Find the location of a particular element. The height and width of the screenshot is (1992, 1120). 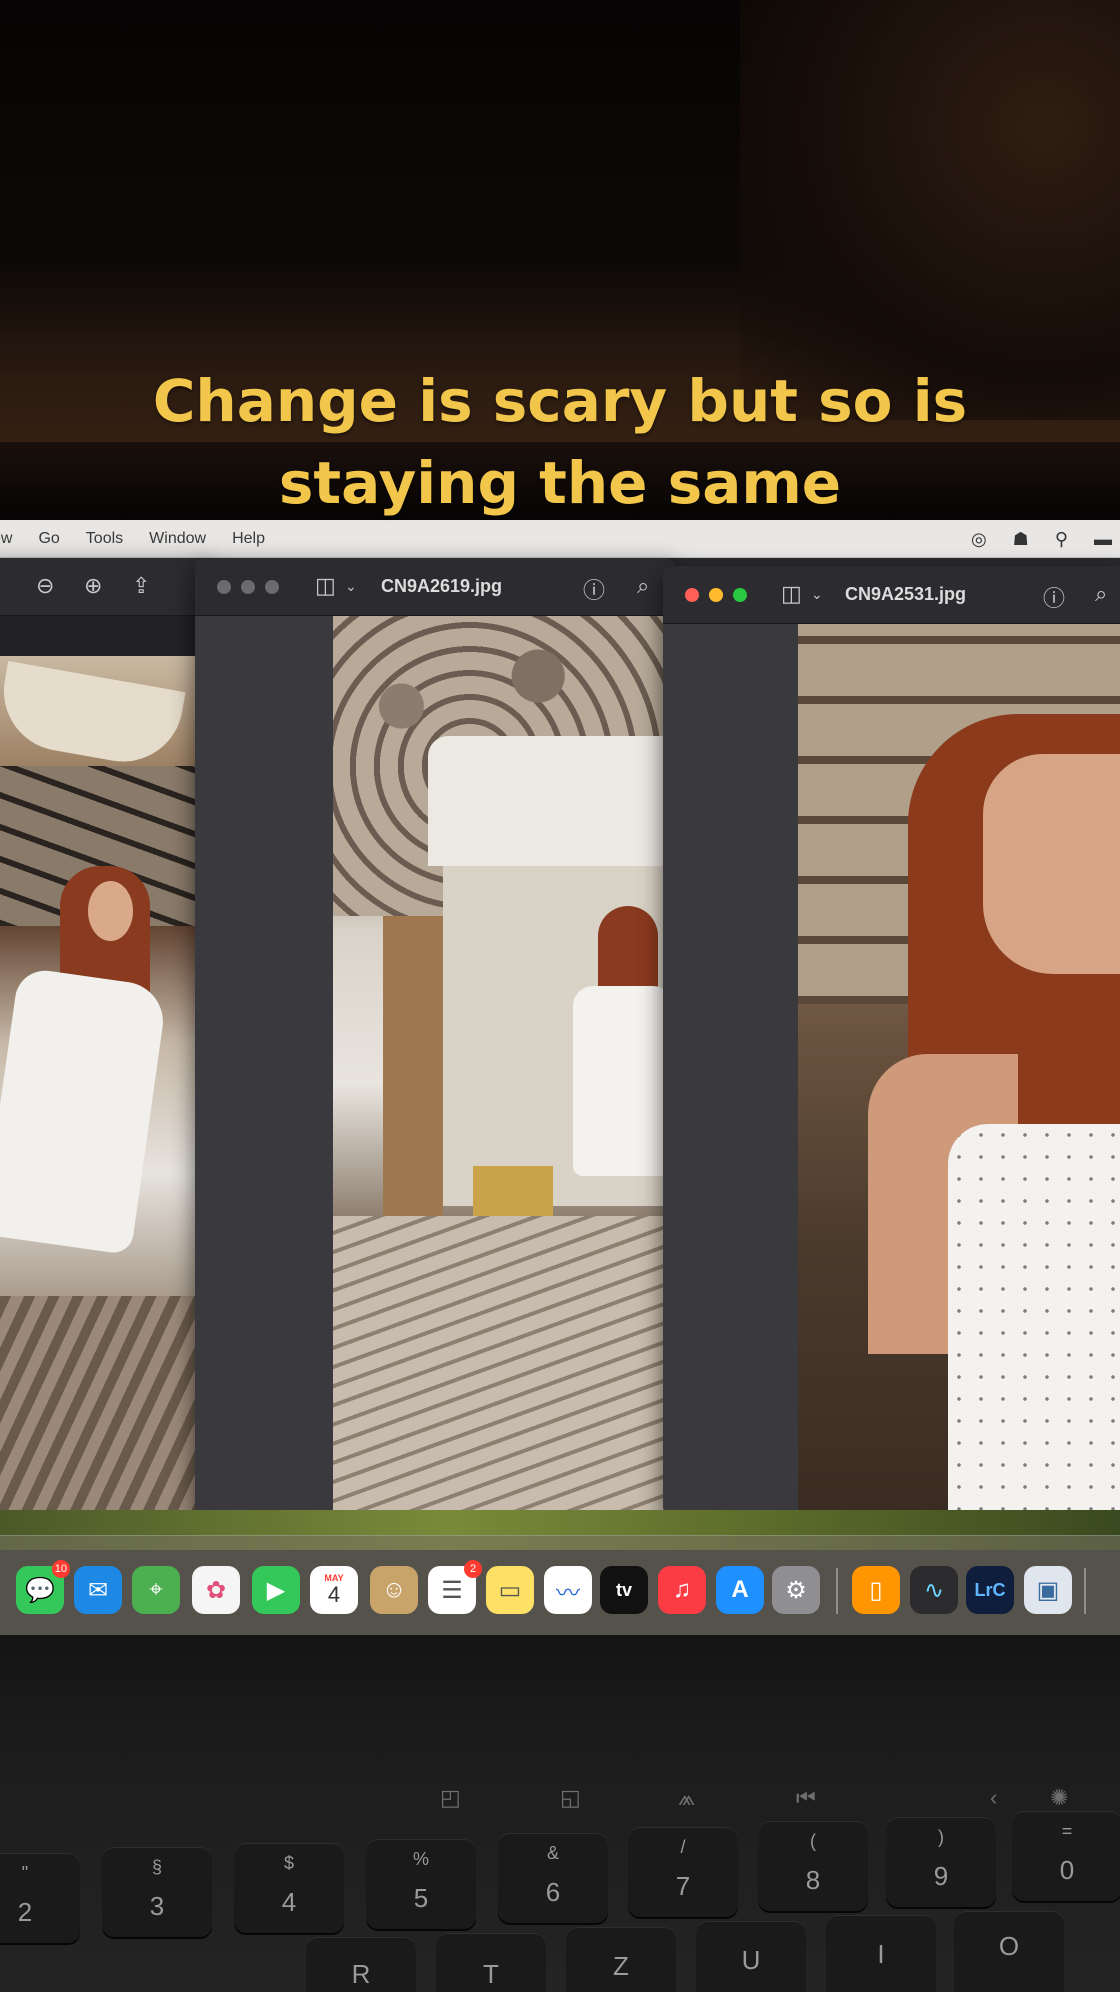

key-o: O is located at coordinates (1009, 1951).